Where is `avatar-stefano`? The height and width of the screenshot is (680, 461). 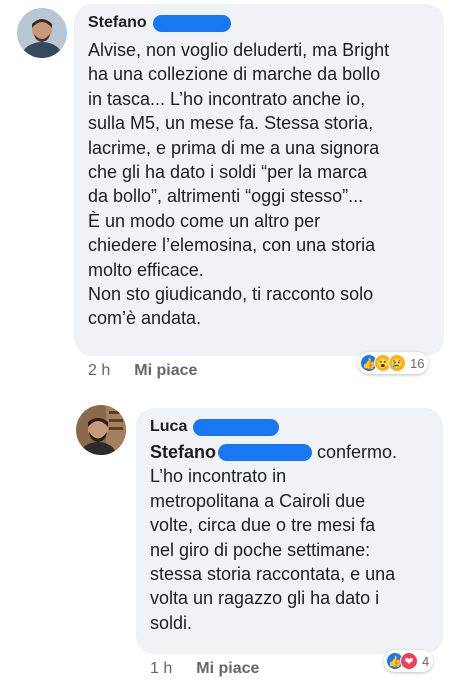
avatar-stefano is located at coordinates (42, 33).